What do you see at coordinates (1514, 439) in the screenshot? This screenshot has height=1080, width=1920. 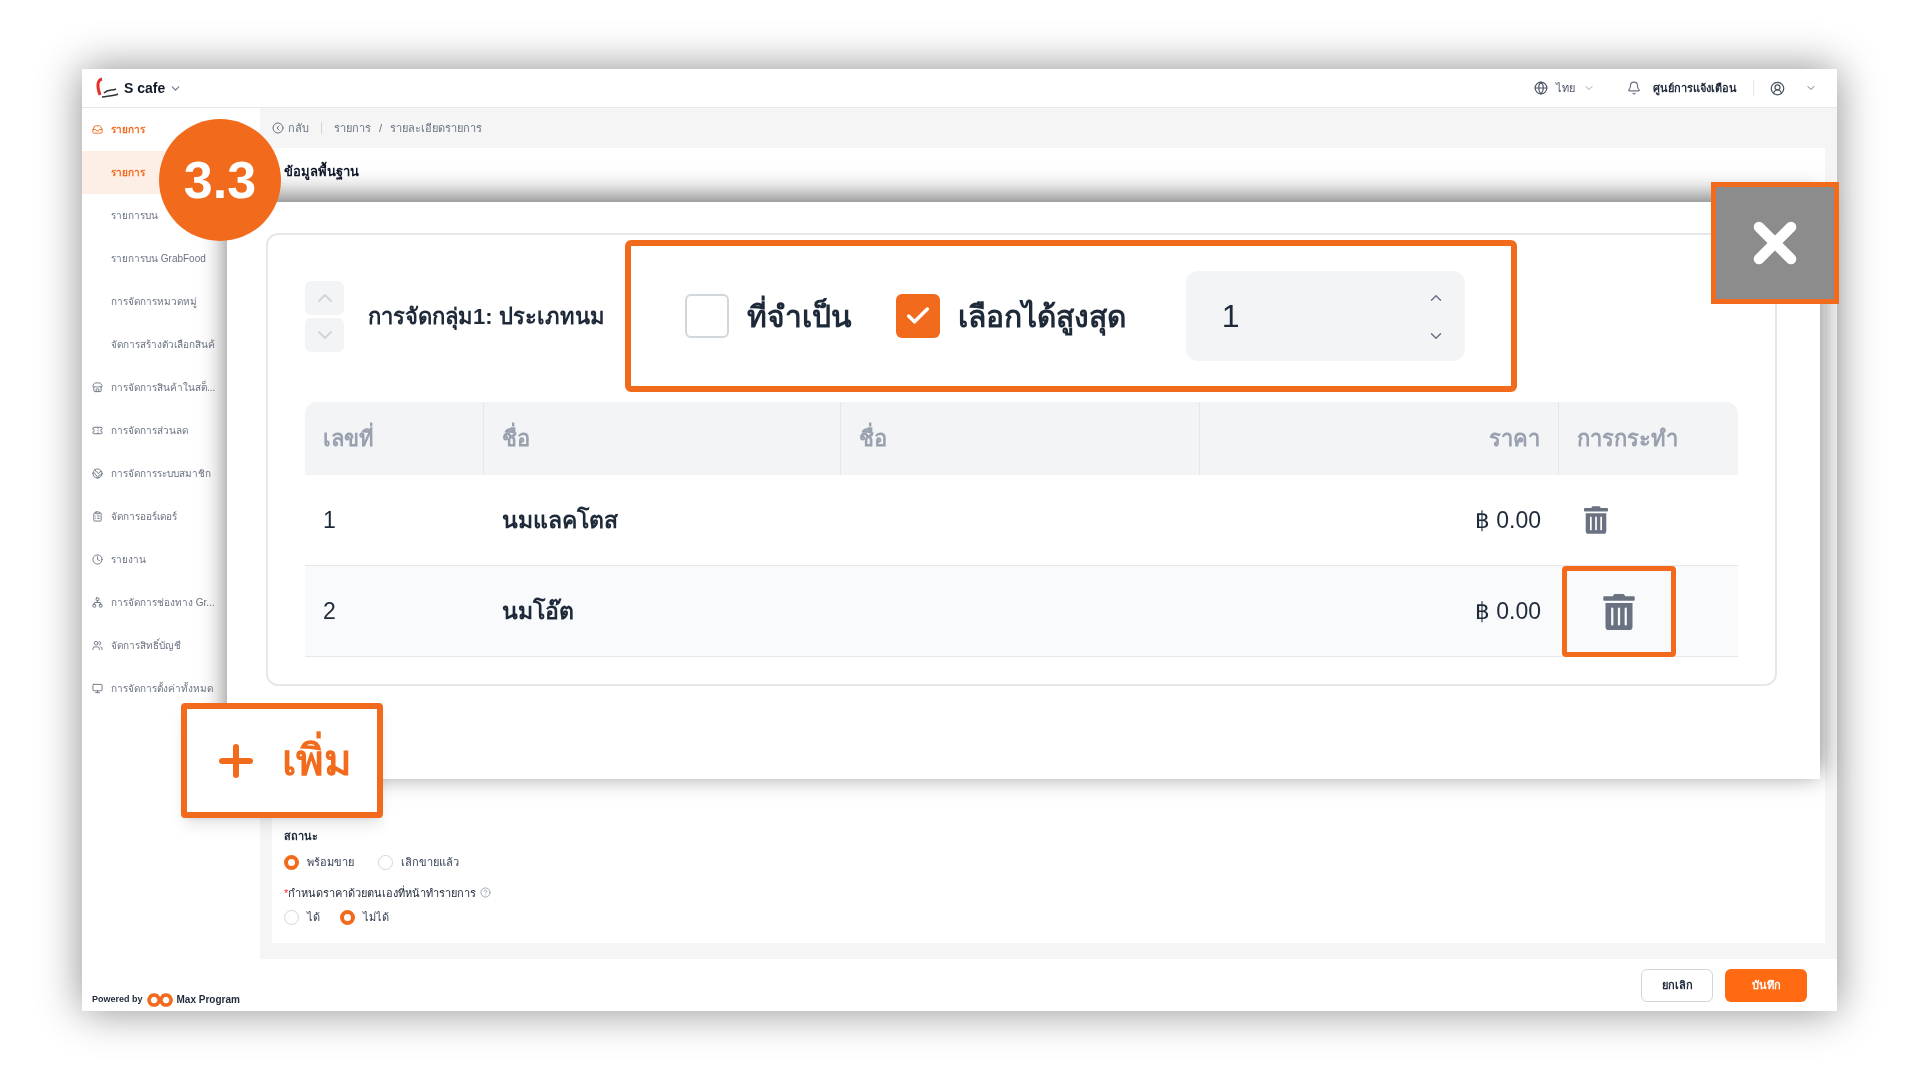 I see `column-header: ราคา` at bounding box center [1514, 439].